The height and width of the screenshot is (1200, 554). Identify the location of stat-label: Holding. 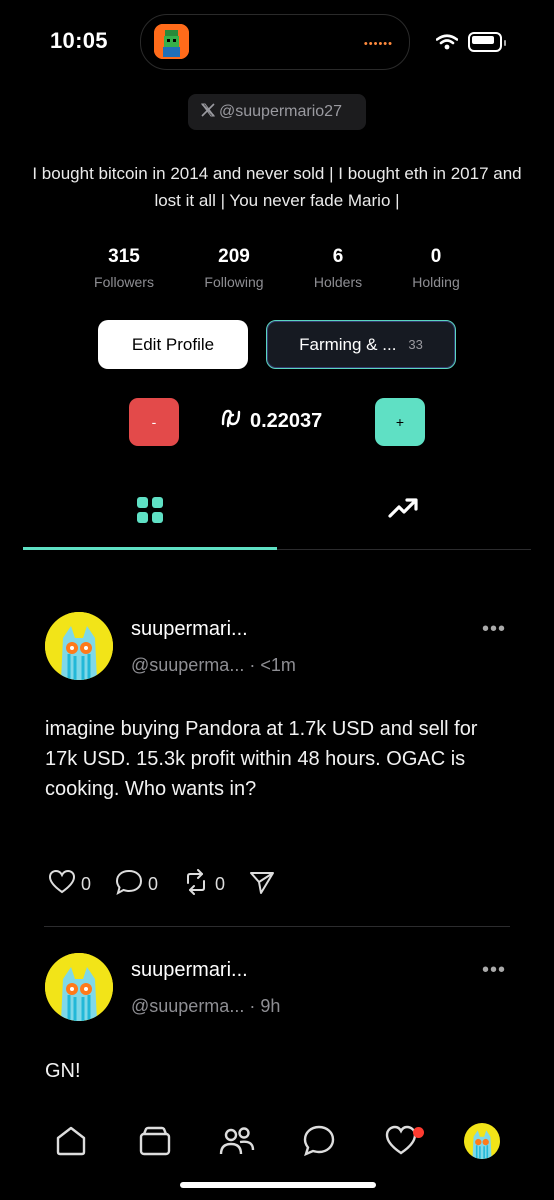
(436, 282).